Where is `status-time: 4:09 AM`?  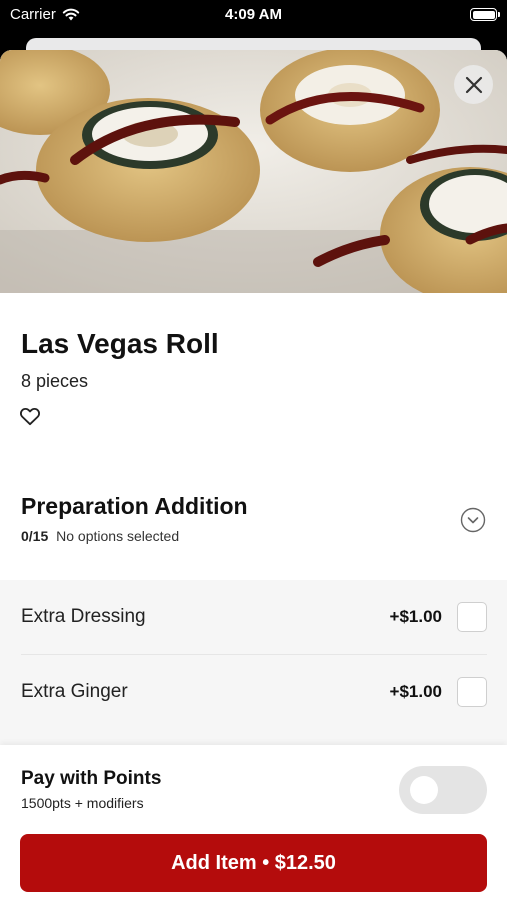
status-time: 4:09 AM is located at coordinates (253, 14).